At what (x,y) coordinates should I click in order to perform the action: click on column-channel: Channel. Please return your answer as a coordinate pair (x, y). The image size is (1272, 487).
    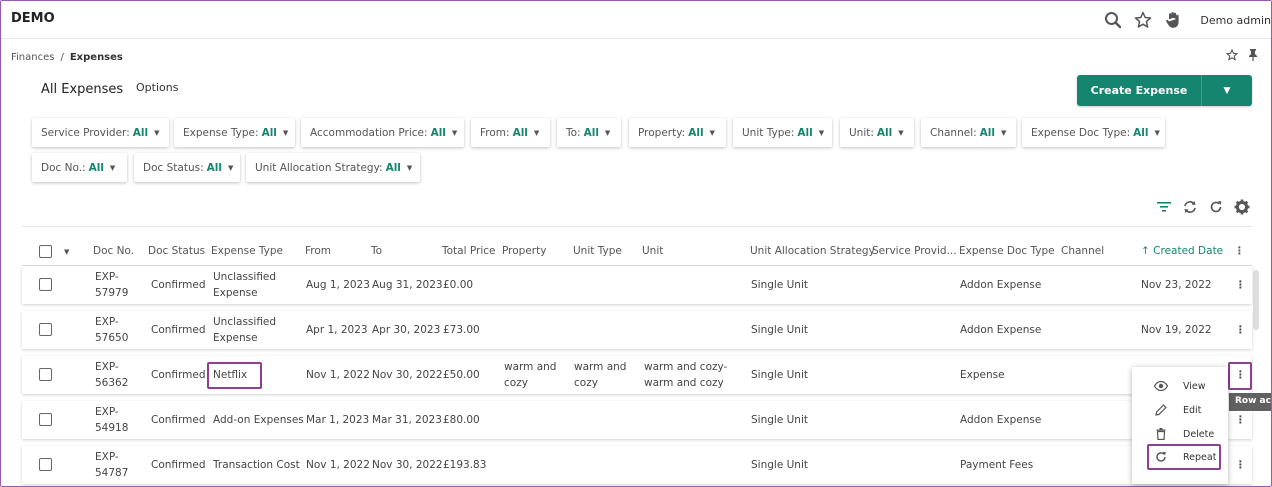
    Looking at the image, I should click on (1082, 251).